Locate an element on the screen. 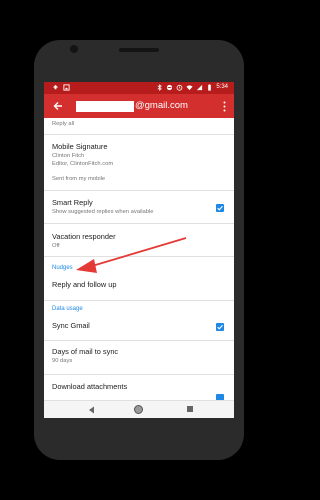  back-arrow-icon is located at coordinates (58, 106).